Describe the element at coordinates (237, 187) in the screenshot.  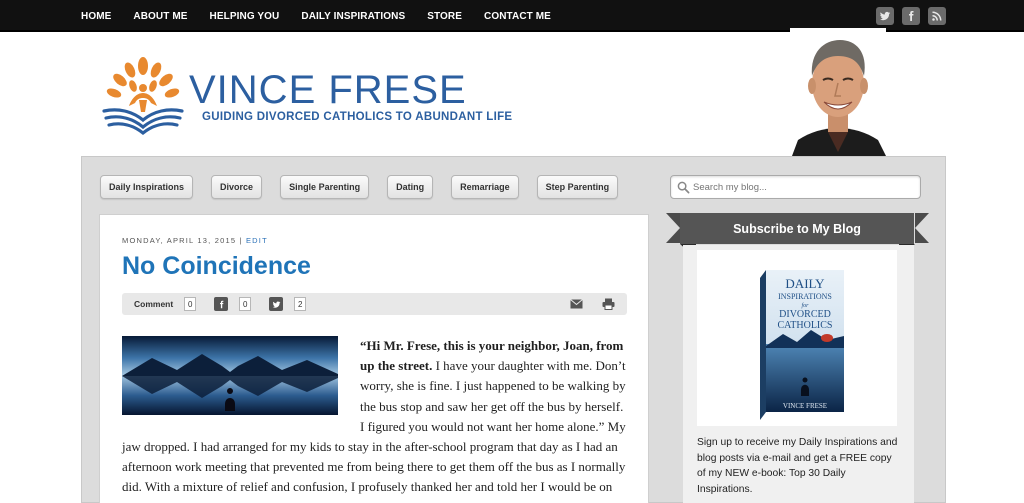
I see `category-divorce: Divorce` at that location.